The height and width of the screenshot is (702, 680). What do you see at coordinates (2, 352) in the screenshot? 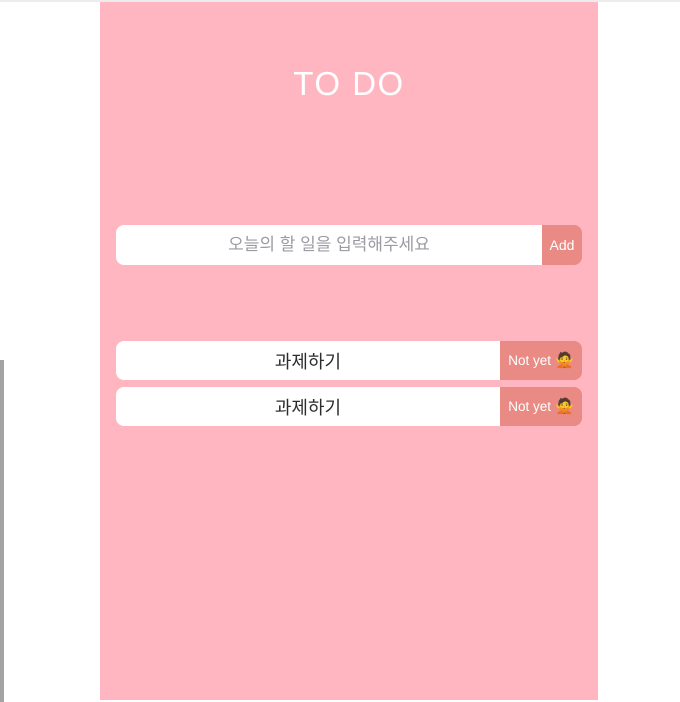
I see `page-scrollbar` at bounding box center [2, 352].